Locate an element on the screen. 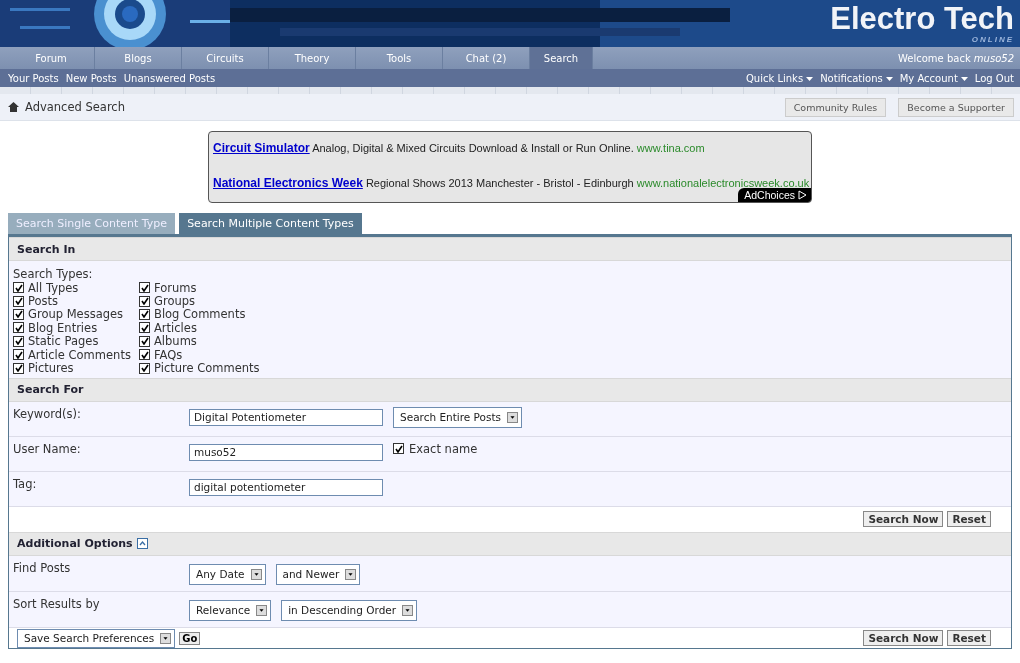 This screenshot has width=1020, height=663. header-button: Community Rules is located at coordinates (835, 107).